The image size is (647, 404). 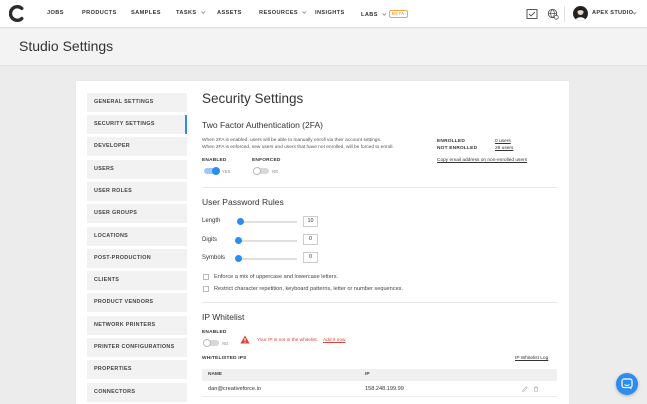 What do you see at coordinates (137, 124) in the screenshot?
I see `sidebar-item-security-settings: SECURITY SETTINGS` at bounding box center [137, 124].